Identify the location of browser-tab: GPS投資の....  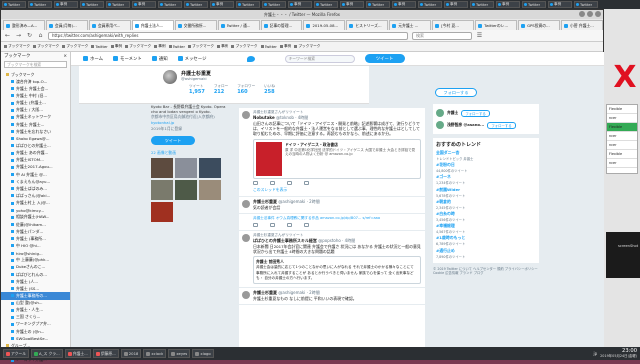
(539, 25).